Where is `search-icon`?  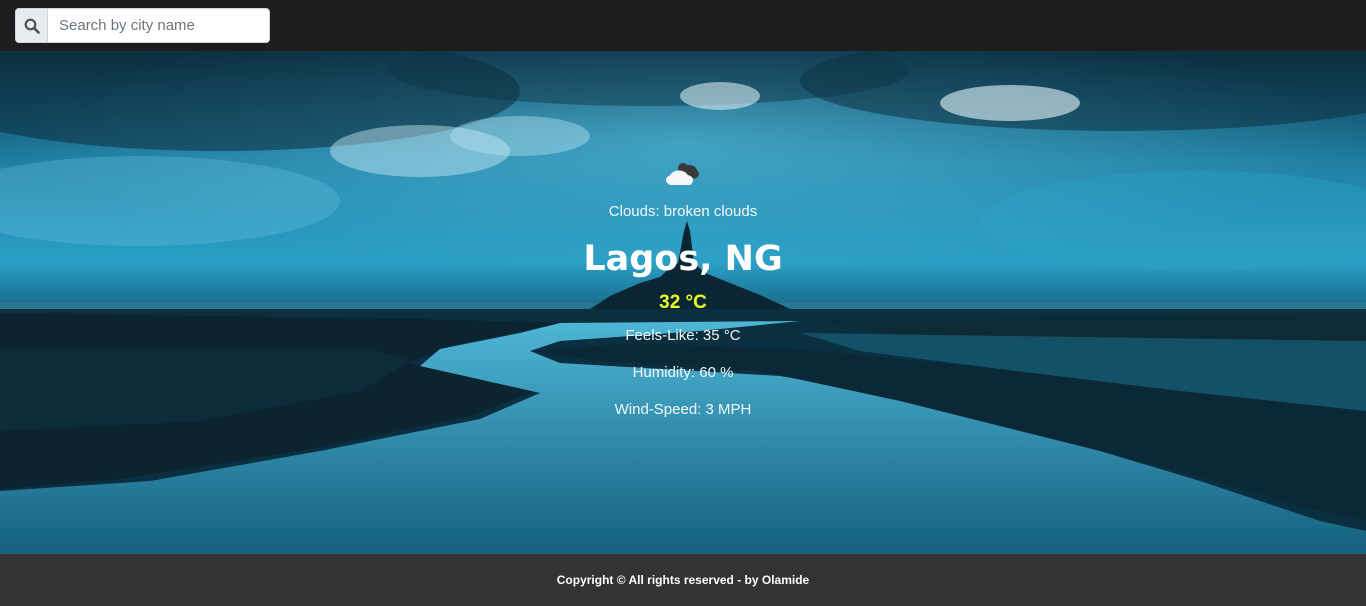 search-icon is located at coordinates (32, 26).